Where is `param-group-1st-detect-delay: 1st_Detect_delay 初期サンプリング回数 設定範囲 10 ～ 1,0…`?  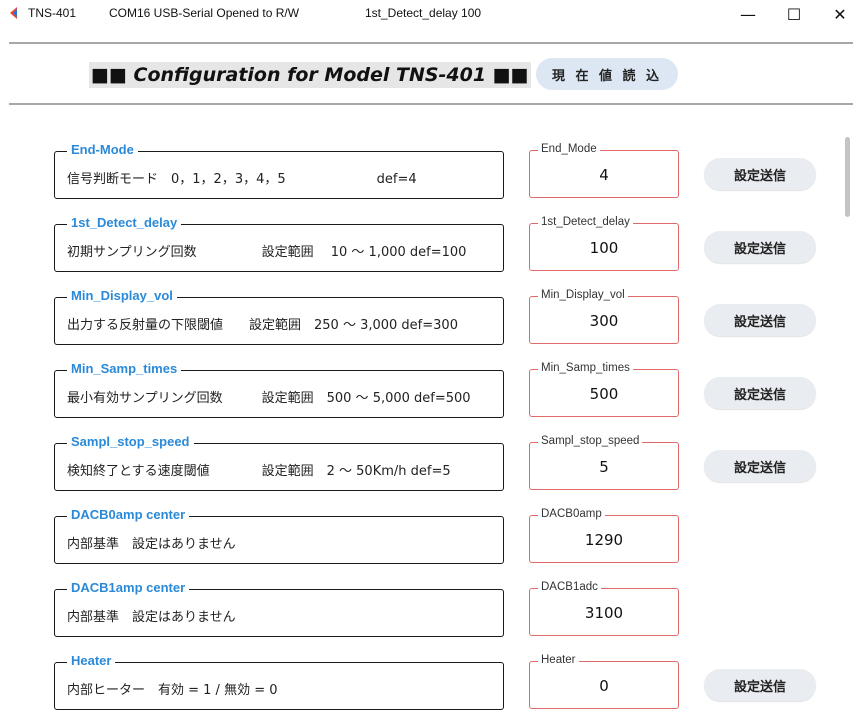
param-group-1st-detect-delay: 1st_Detect_delay 初期サンプリング回数 設定範囲 10 ～ 1,0… is located at coordinates (279, 243).